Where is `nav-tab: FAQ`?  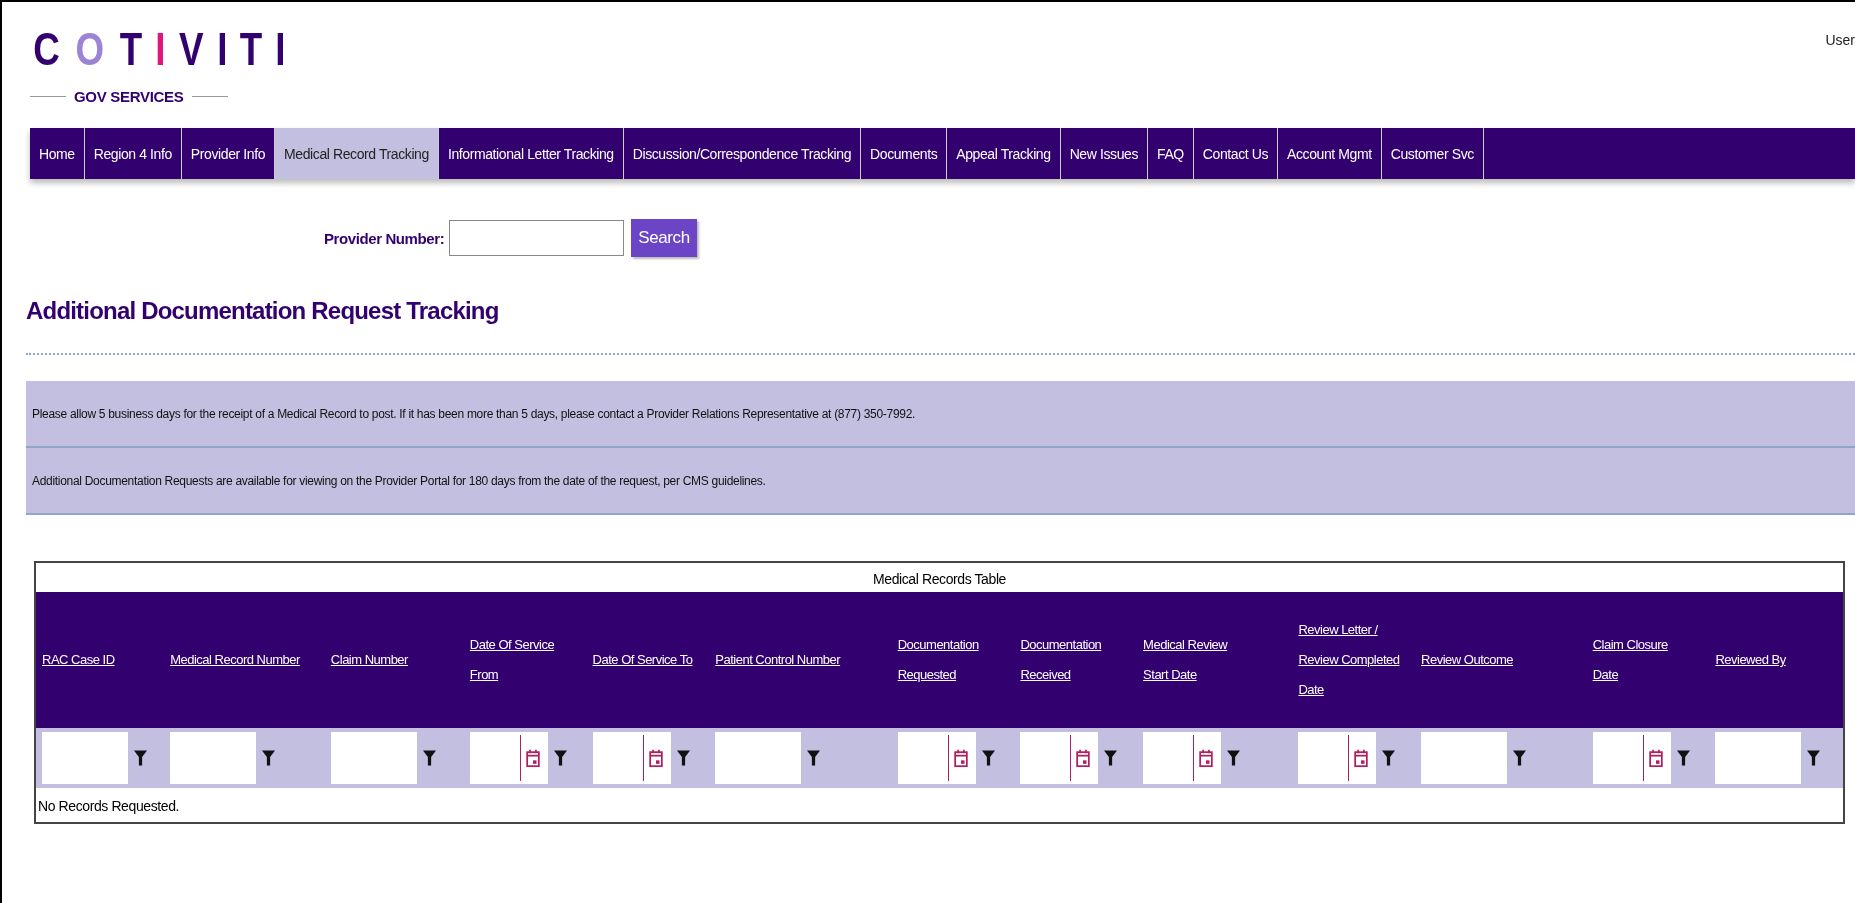
nav-tab: FAQ is located at coordinates (1171, 153).